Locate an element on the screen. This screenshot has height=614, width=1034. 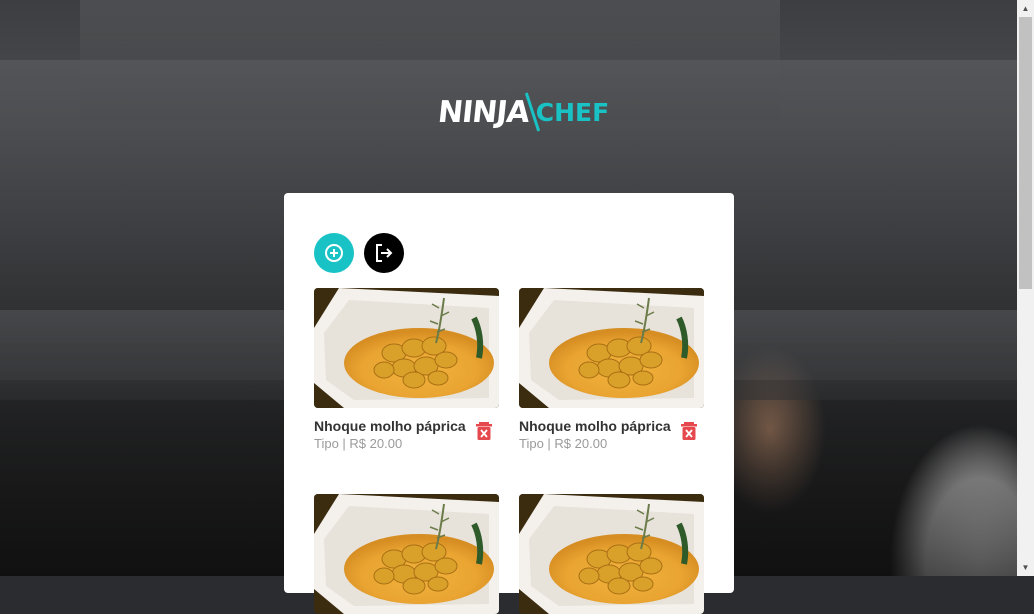
logout-button is located at coordinates (384, 253).